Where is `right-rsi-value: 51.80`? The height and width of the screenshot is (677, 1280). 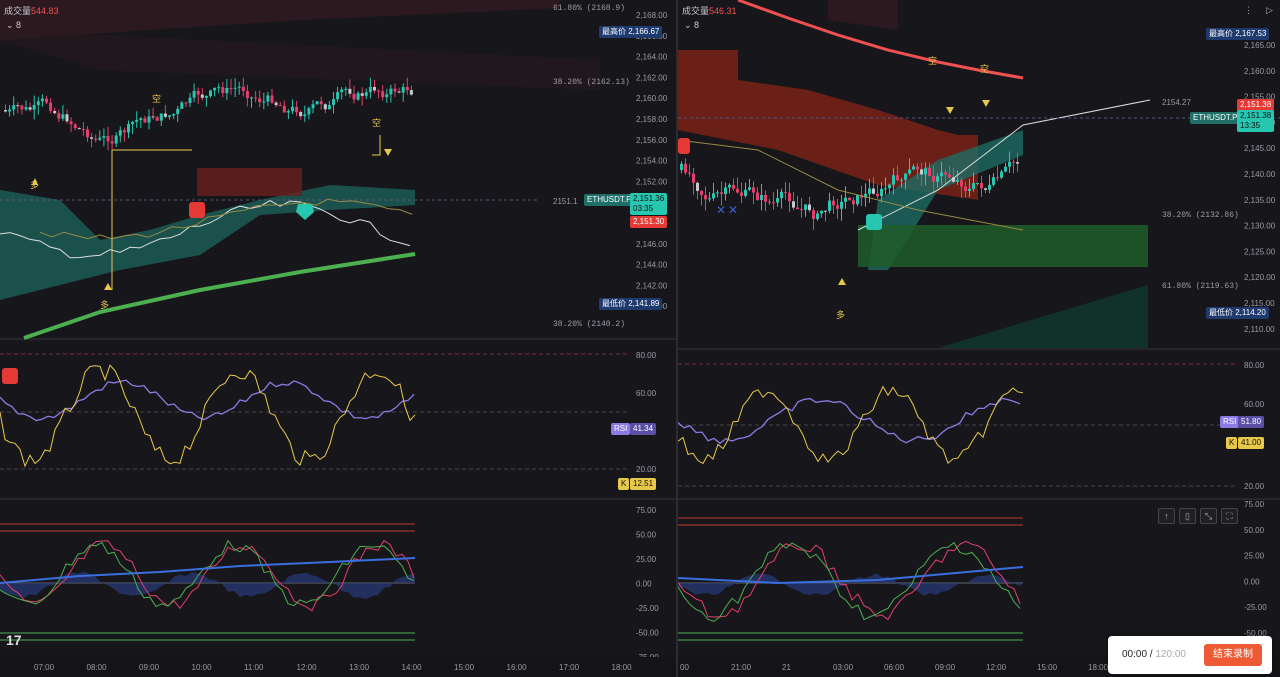
right-rsi-value: 51.80 is located at coordinates (1251, 421).